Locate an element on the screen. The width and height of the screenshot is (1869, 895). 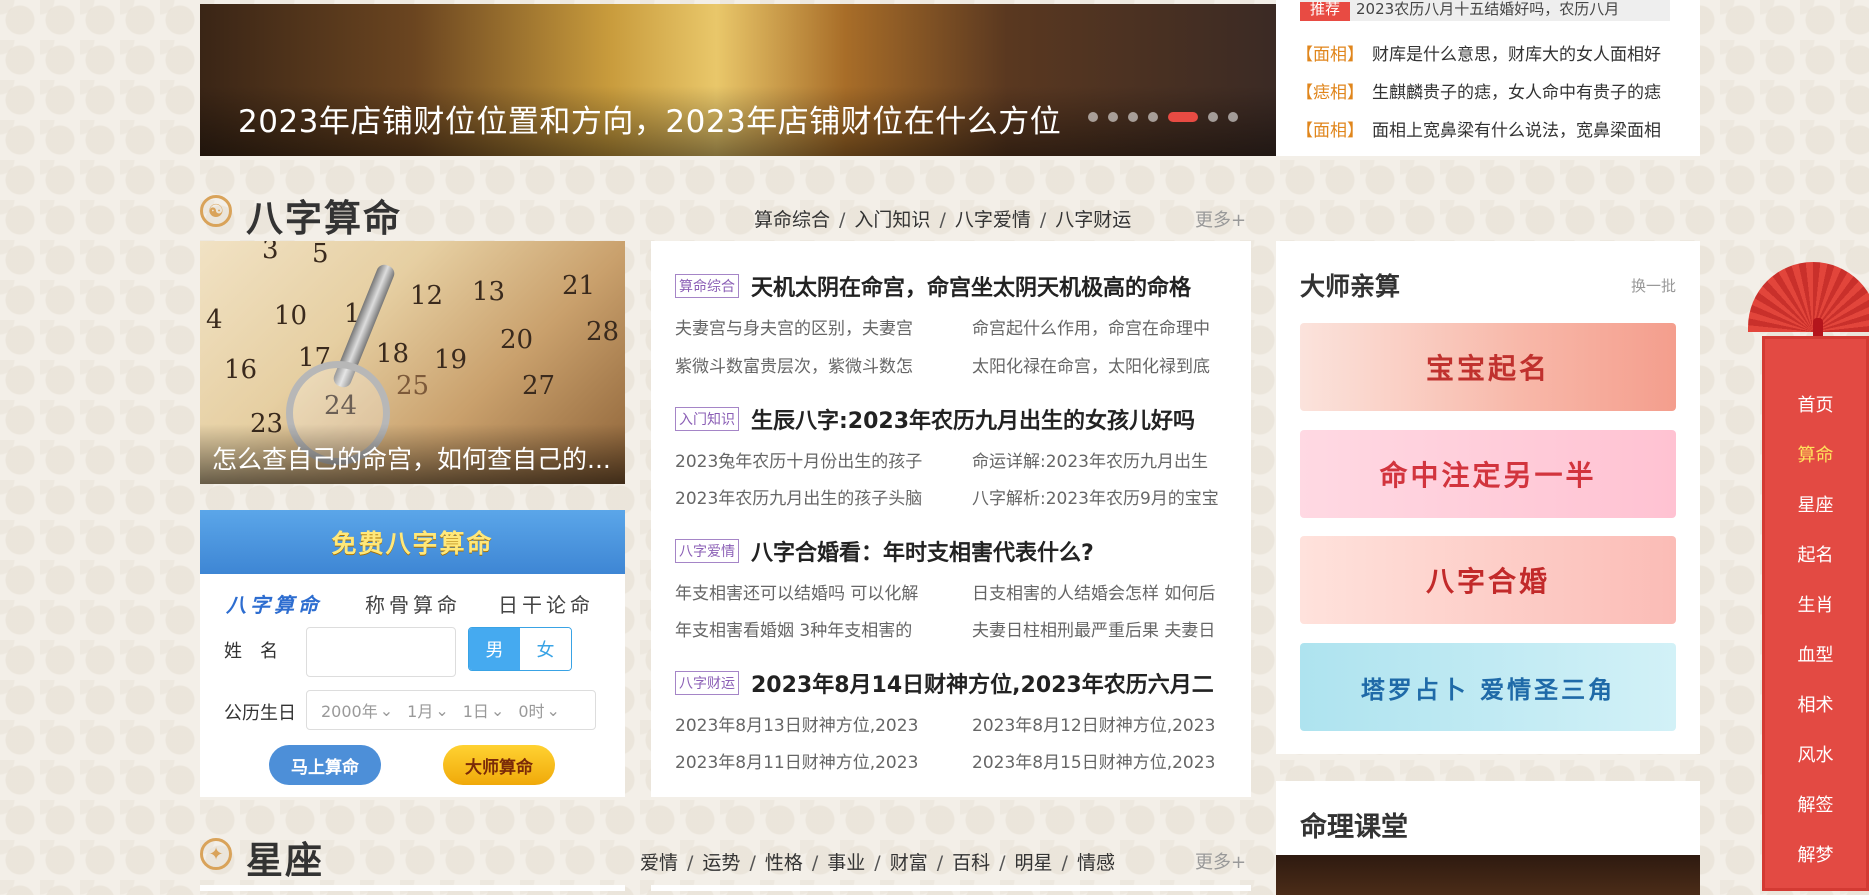
article-heading: 入门知识 生辰八字:2023年农历九月出生的女孩儿好吗 is located at coordinates (935, 419).